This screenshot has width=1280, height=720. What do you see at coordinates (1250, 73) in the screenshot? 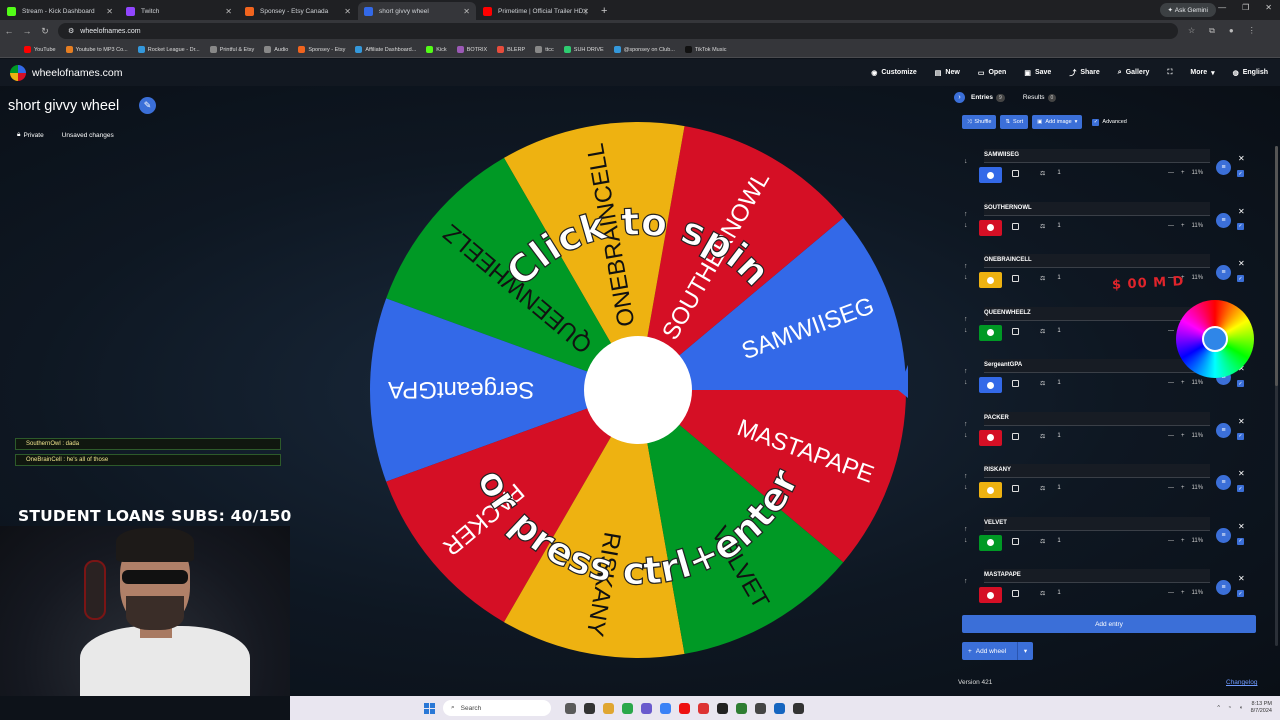
I see `language-button: ◍ English` at bounding box center [1250, 73].